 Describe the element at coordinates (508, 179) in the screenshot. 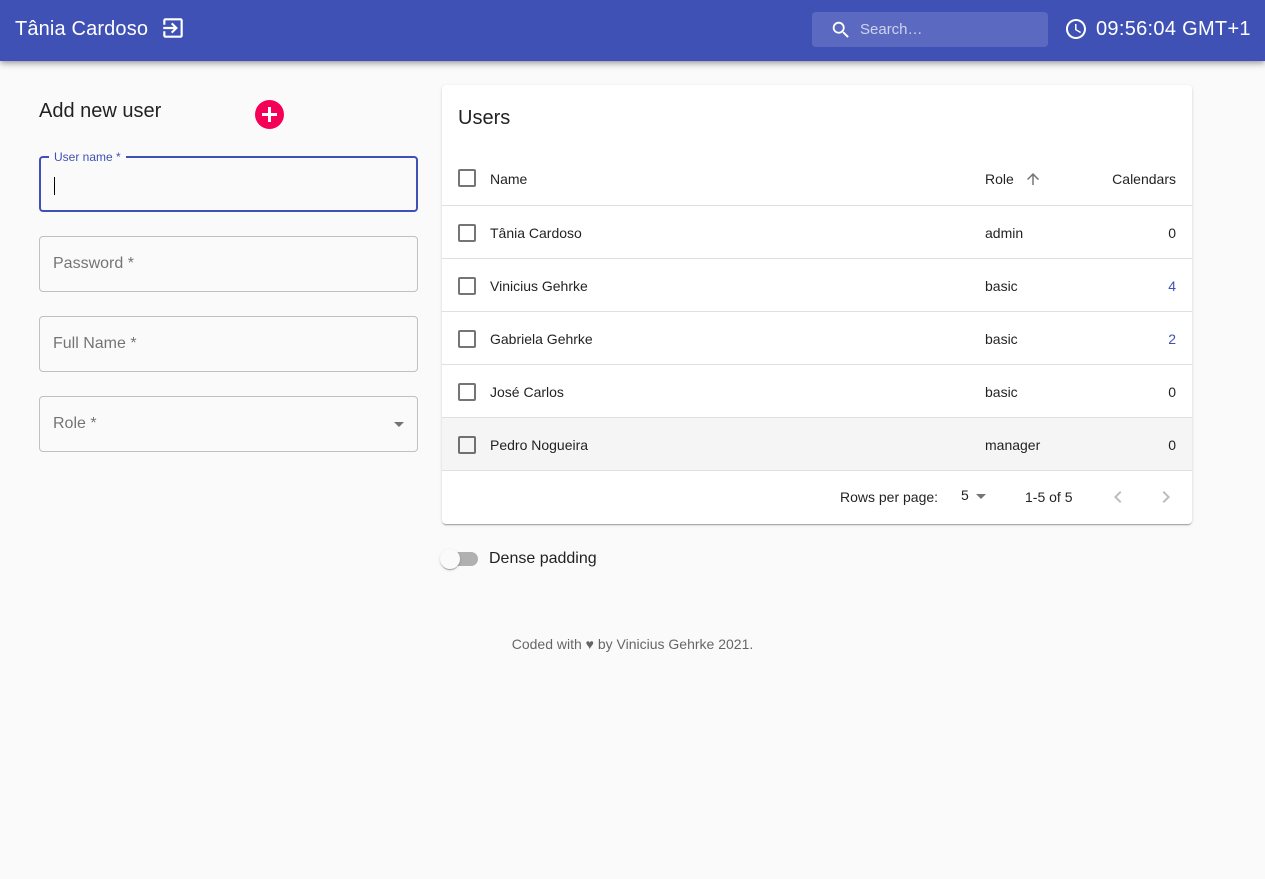

I see `column-header-name: Name` at that location.